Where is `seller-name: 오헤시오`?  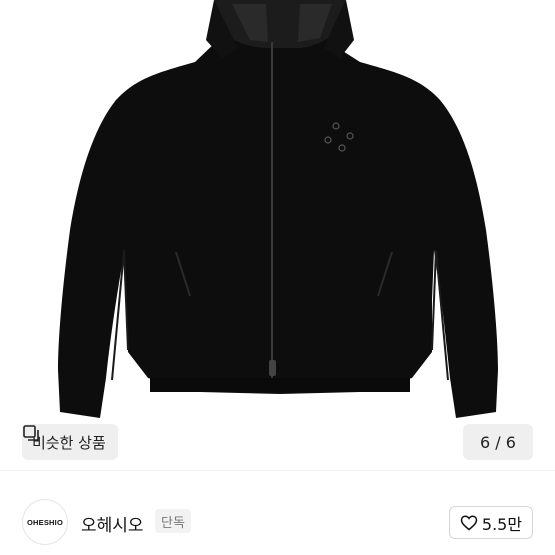 seller-name: 오헤시오 is located at coordinates (112, 523).